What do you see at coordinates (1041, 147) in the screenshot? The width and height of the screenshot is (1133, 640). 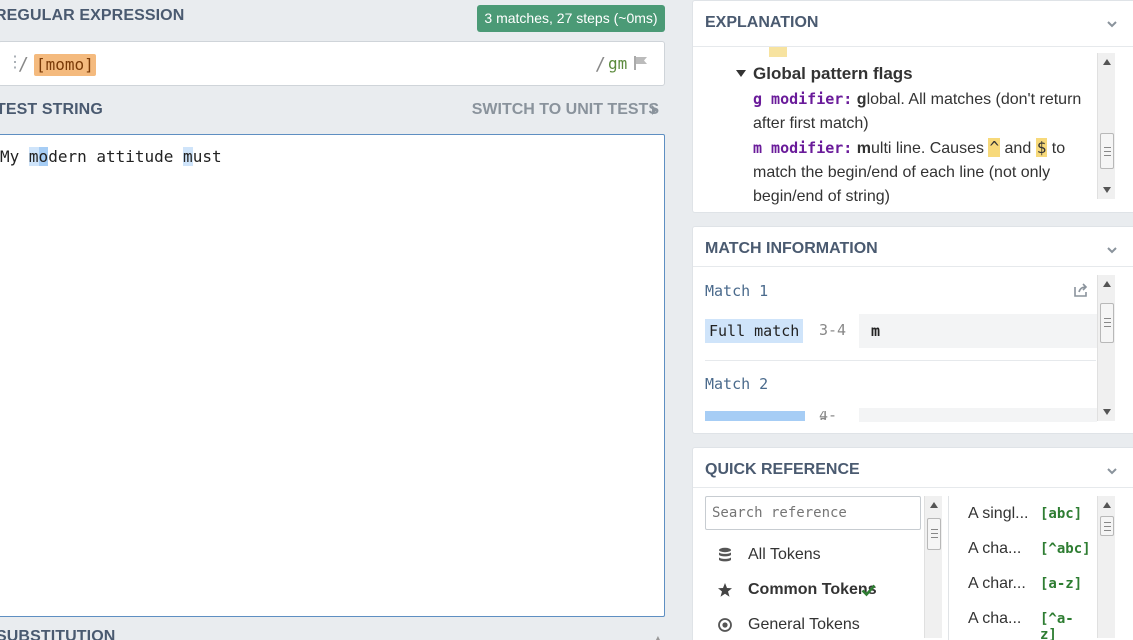 I see `dollar-chip: $` at bounding box center [1041, 147].